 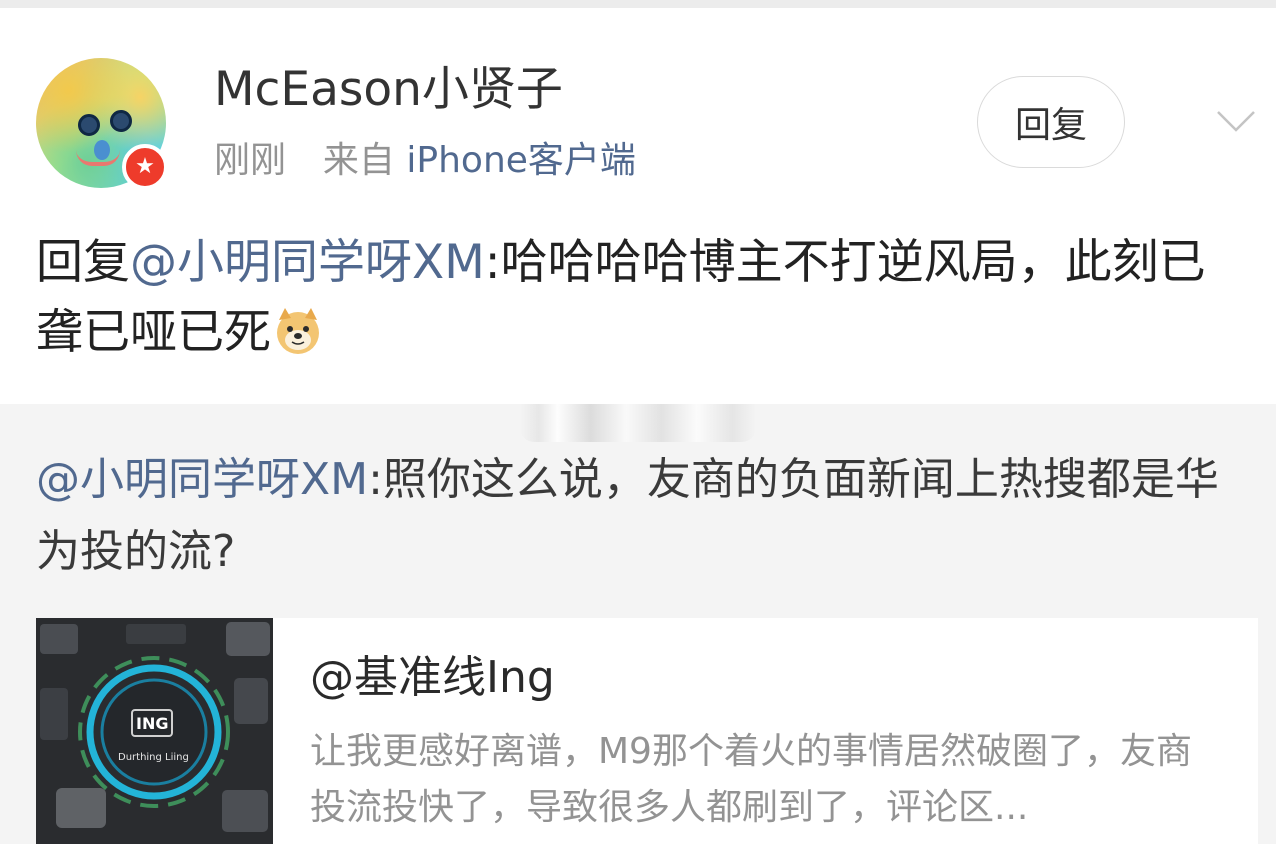 I want to click on mention-link: @小明同学呀XM, so click(x=307, y=262).